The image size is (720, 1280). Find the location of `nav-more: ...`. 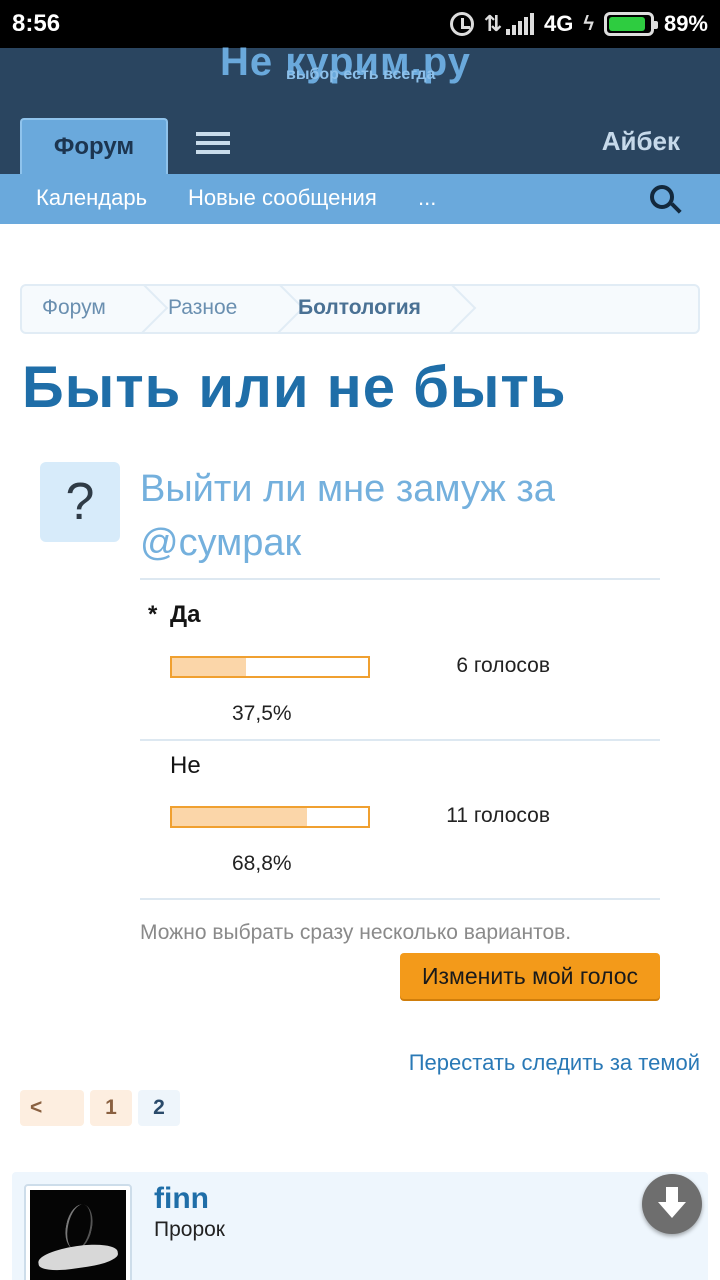

nav-more: ... is located at coordinates (427, 198).